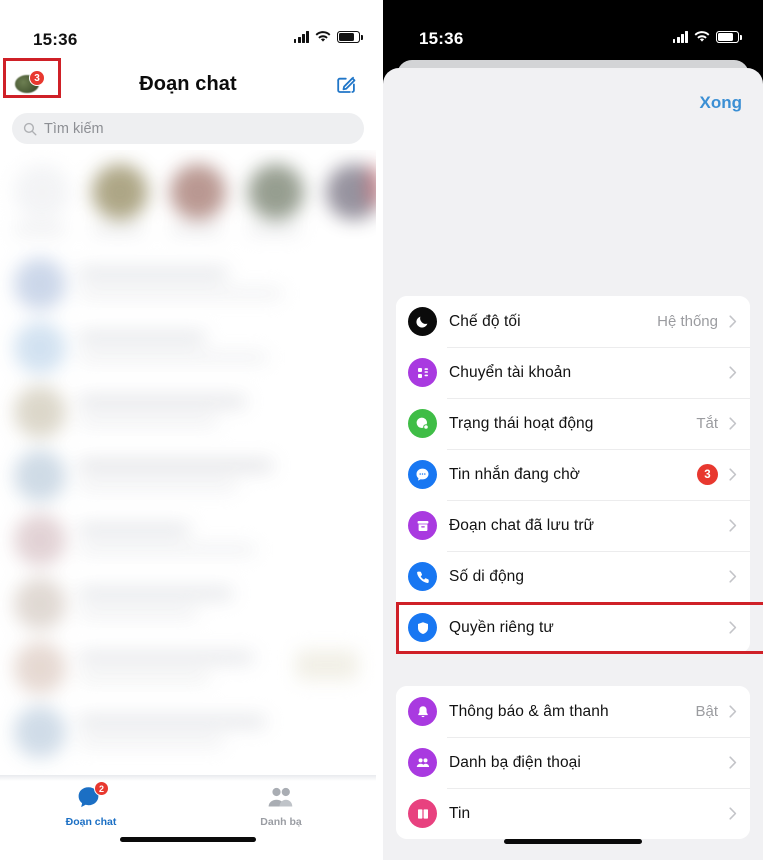 The height and width of the screenshot is (860, 763). What do you see at coordinates (706, 711) in the screenshot?
I see `row-value: Bật` at bounding box center [706, 711].